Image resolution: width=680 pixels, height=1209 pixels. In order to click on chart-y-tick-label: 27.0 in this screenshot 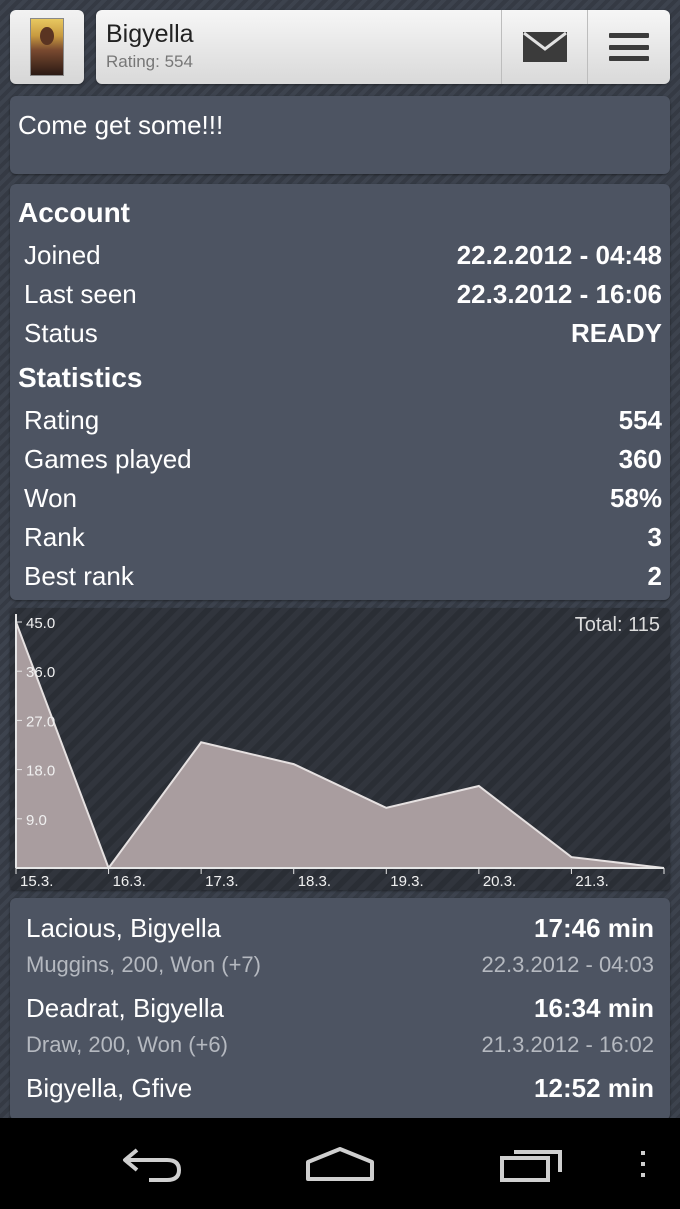, I will do `click(40, 721)`.